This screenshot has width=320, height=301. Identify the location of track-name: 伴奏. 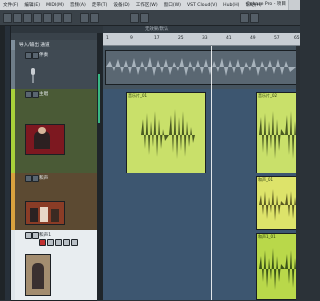
(44, 55).